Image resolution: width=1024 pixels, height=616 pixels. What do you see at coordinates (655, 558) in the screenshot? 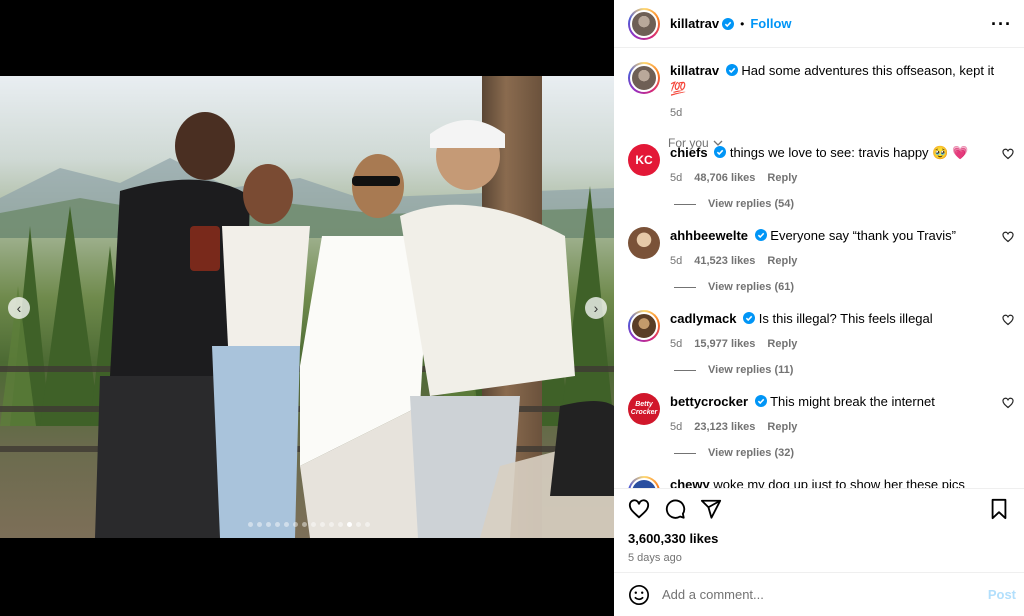
I see `post-timestamp: 5 days ago` at bounding box center [655, 558].